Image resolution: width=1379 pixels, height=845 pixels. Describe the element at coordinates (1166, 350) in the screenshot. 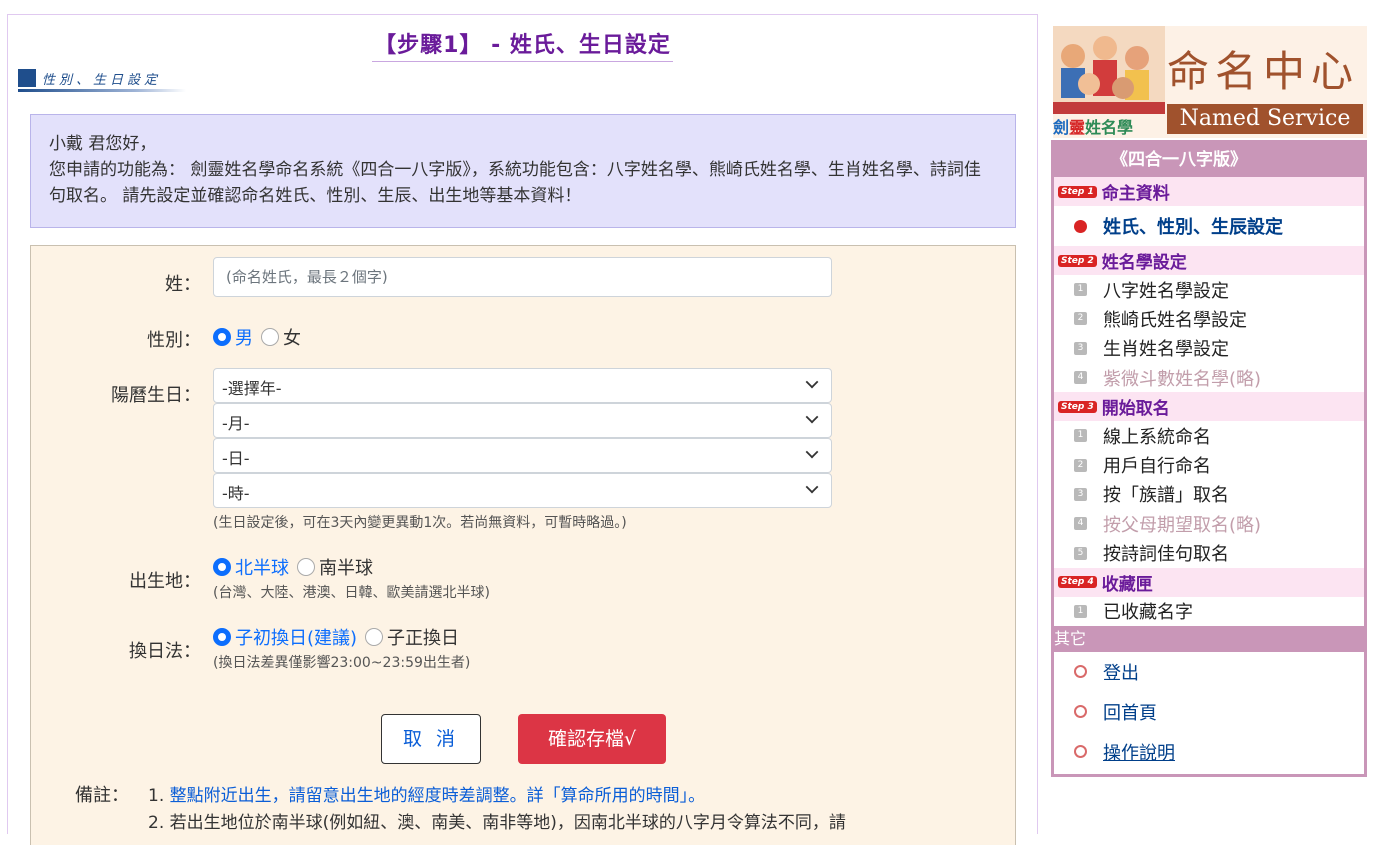

I see `sidebar-item-label: 生肖姓名學設定` at that location.